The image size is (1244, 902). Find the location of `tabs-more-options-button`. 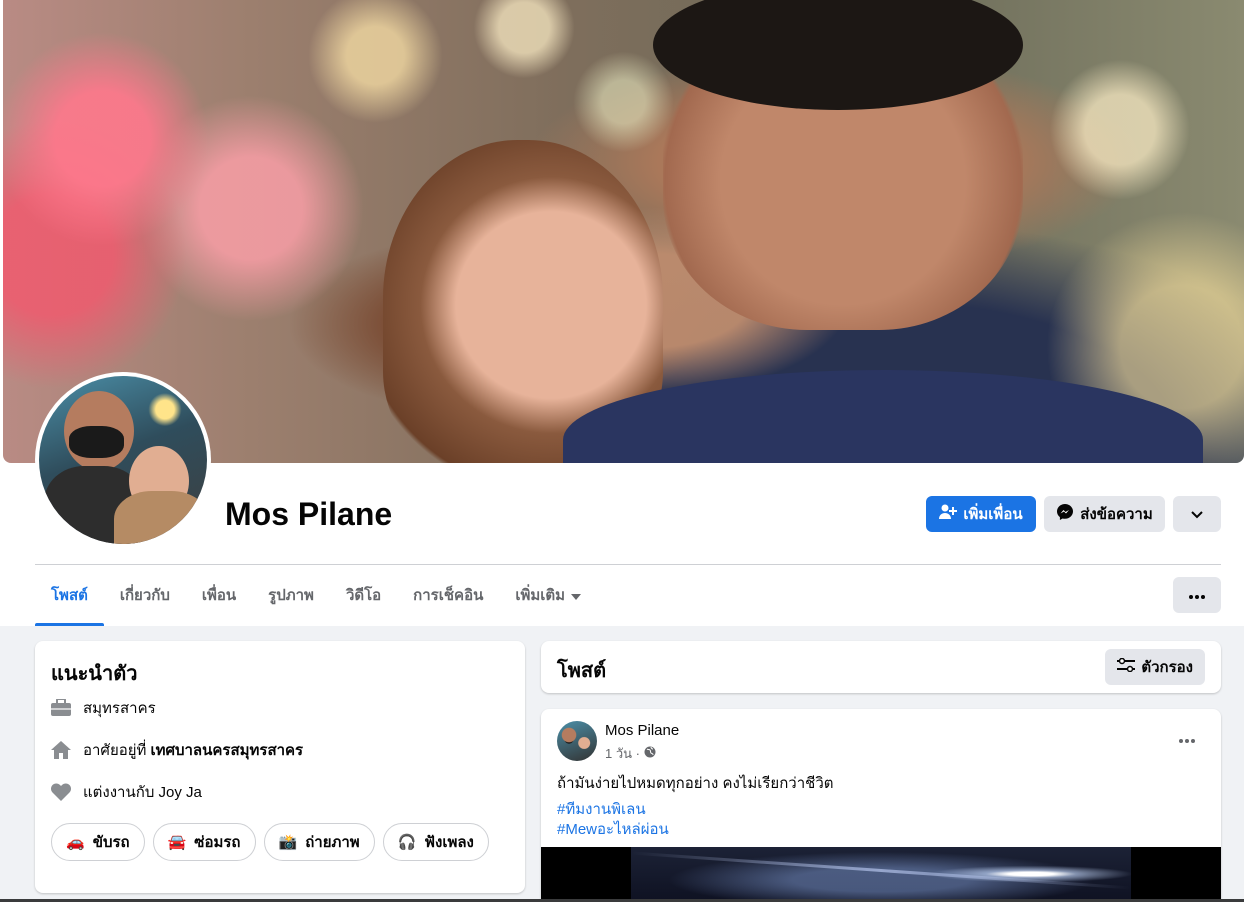

tabs-more-options-button is located at coordinates (1197, 595).